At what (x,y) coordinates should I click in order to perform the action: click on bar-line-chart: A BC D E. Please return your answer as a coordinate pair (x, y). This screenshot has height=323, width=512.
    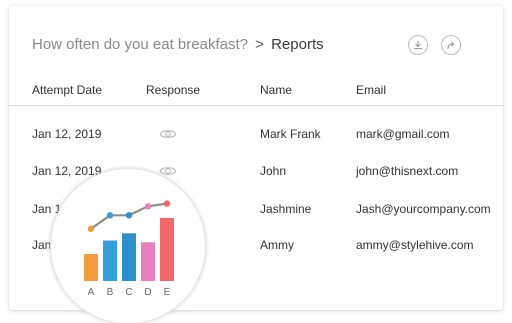
    Looking at the image, I should click on (129, 249).